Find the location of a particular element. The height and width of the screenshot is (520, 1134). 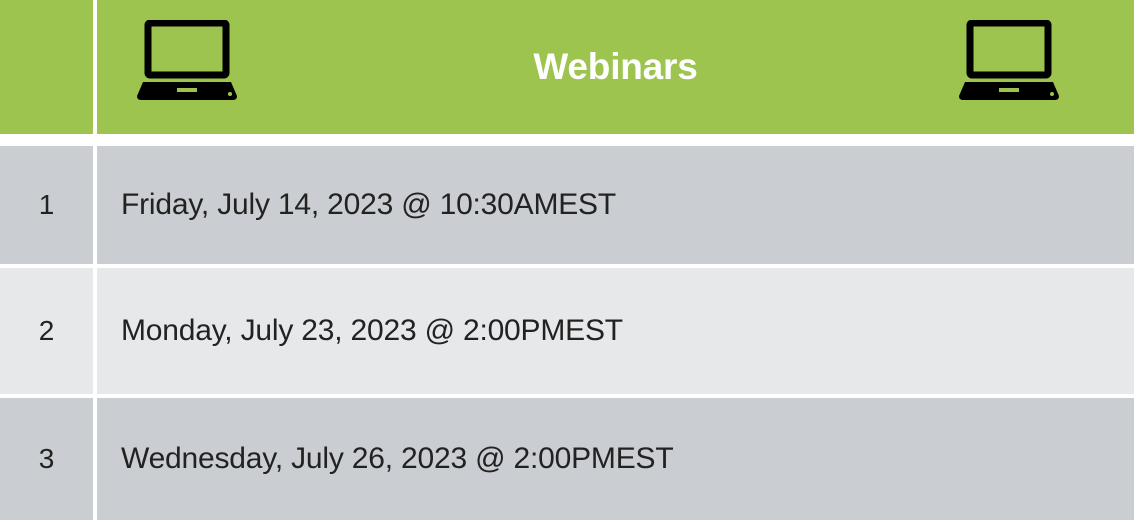

row-number: 3 is located at coordinates (46, 458).